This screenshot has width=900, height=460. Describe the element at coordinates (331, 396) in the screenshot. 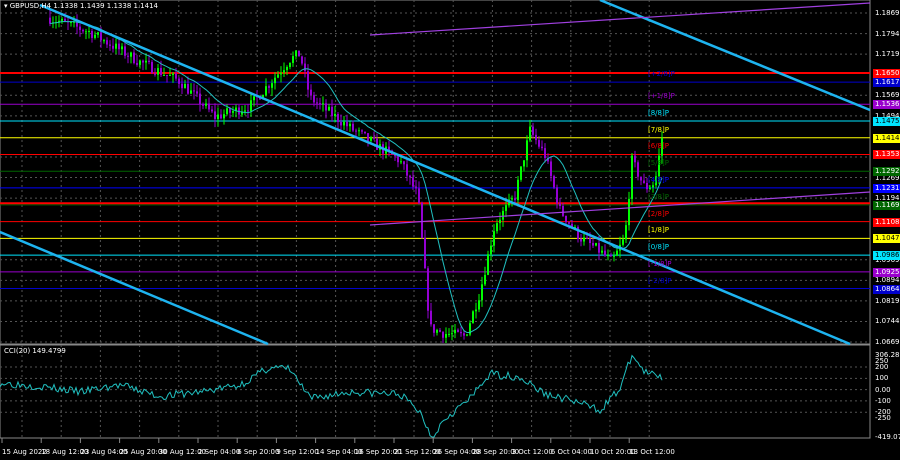

I see `cci-line` at that location.